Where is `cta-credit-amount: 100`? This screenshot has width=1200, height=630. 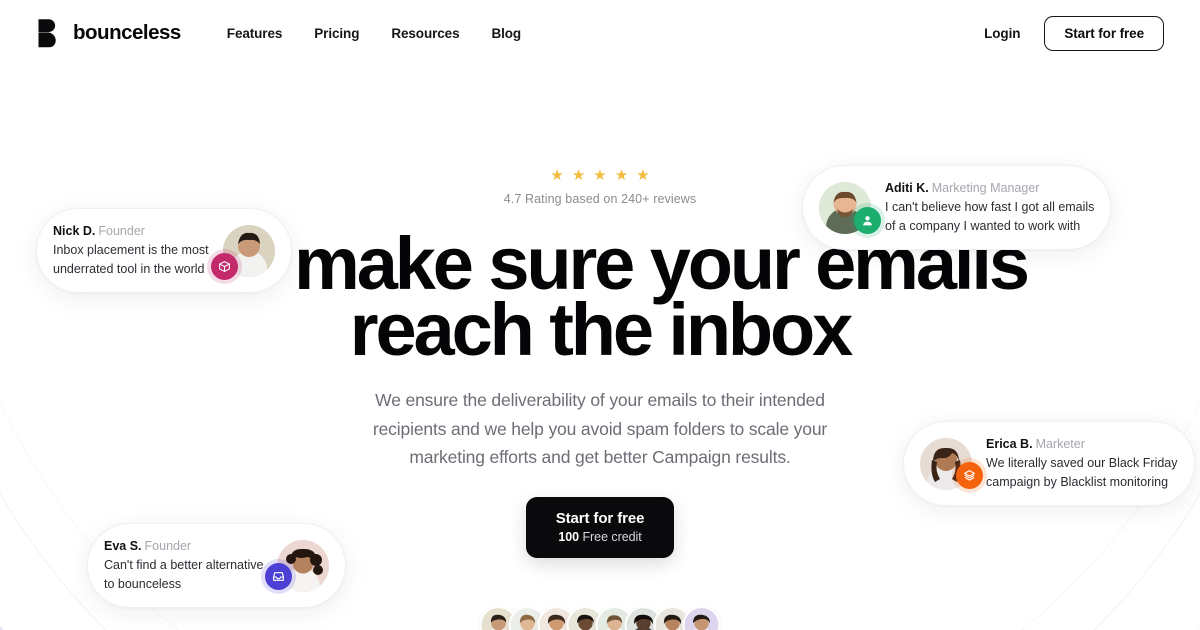
cta-credit-amount: 100 is located at coordinates (569, 537).